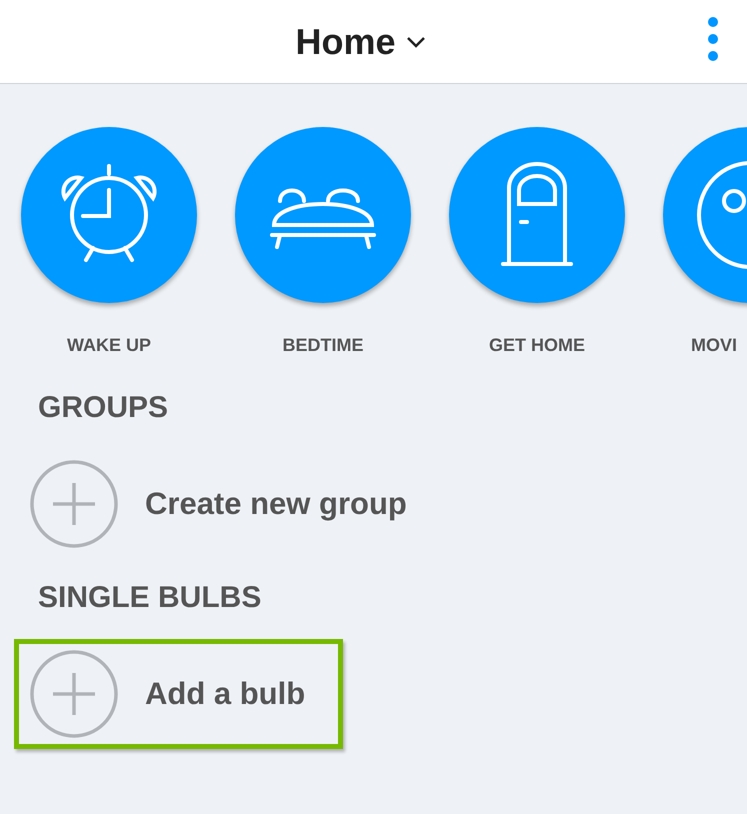  What do you see at coordinates (323, 345) in the screenshot?
I see `scene-label: BEDTIME` at bounding box center [323, 345].